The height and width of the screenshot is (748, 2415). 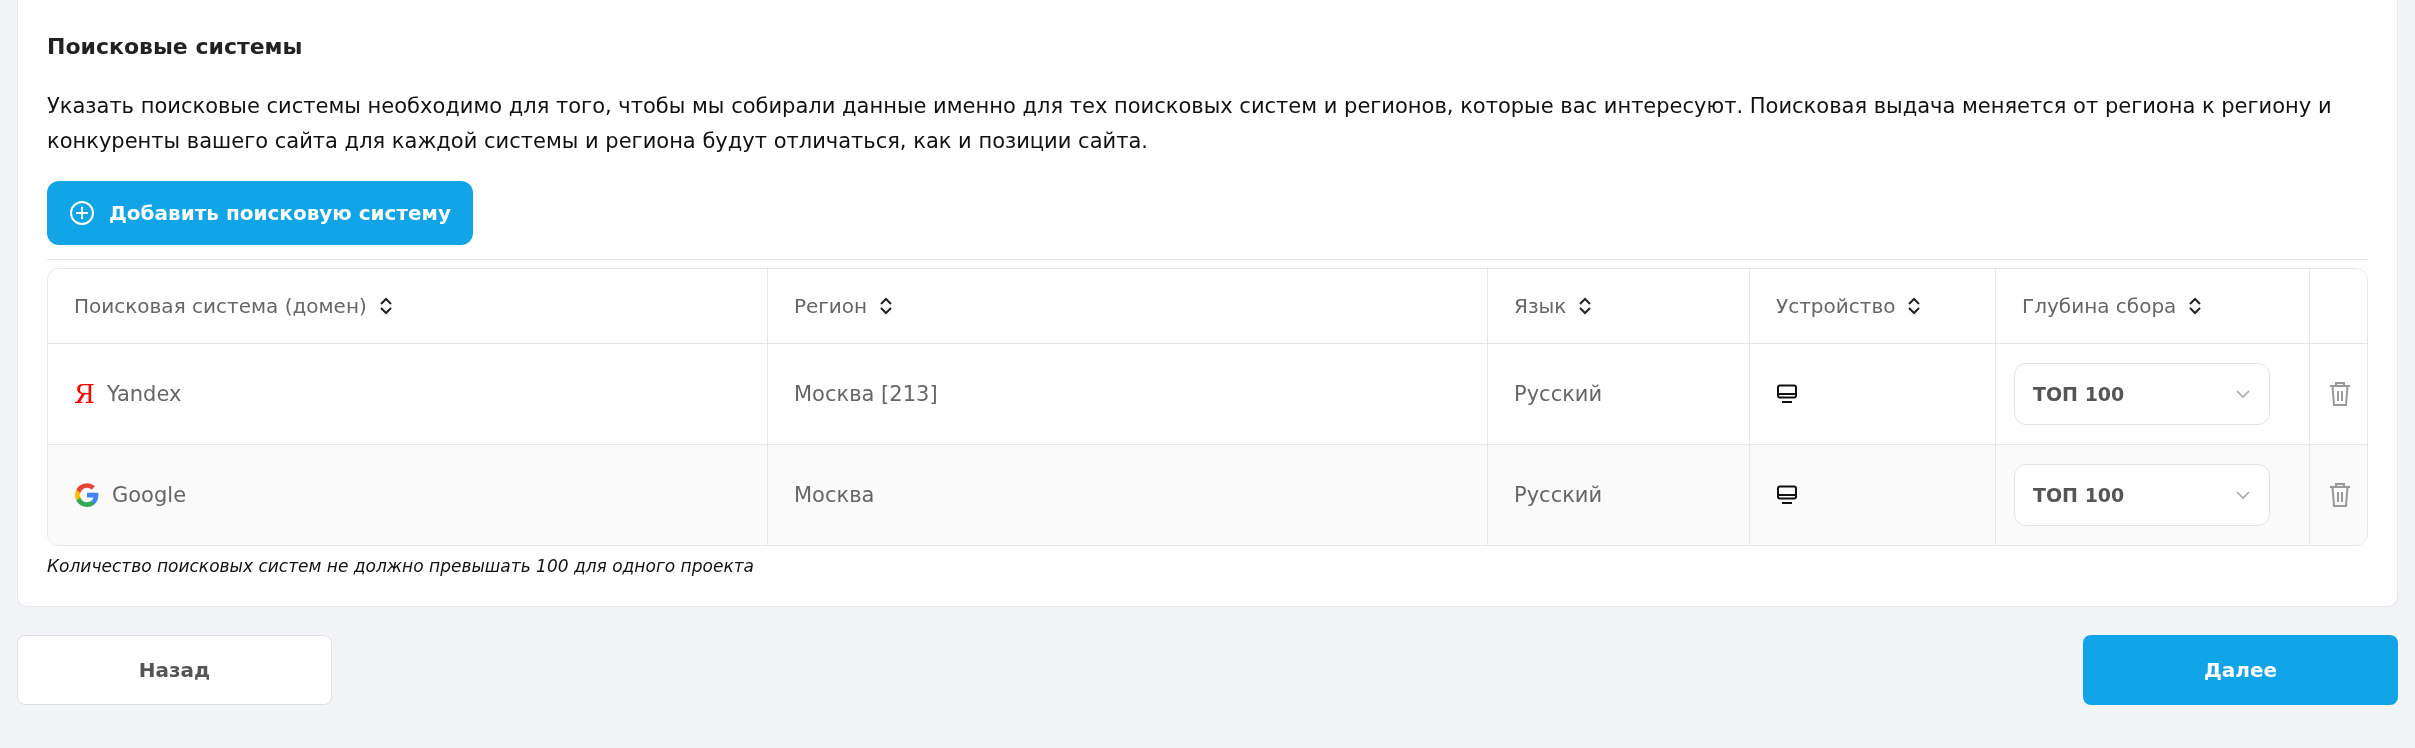 What do you see at coordinates (175, 46) in the screenshot?
I see `section-title: Поисковые системы` at bounding box center [175, 46].